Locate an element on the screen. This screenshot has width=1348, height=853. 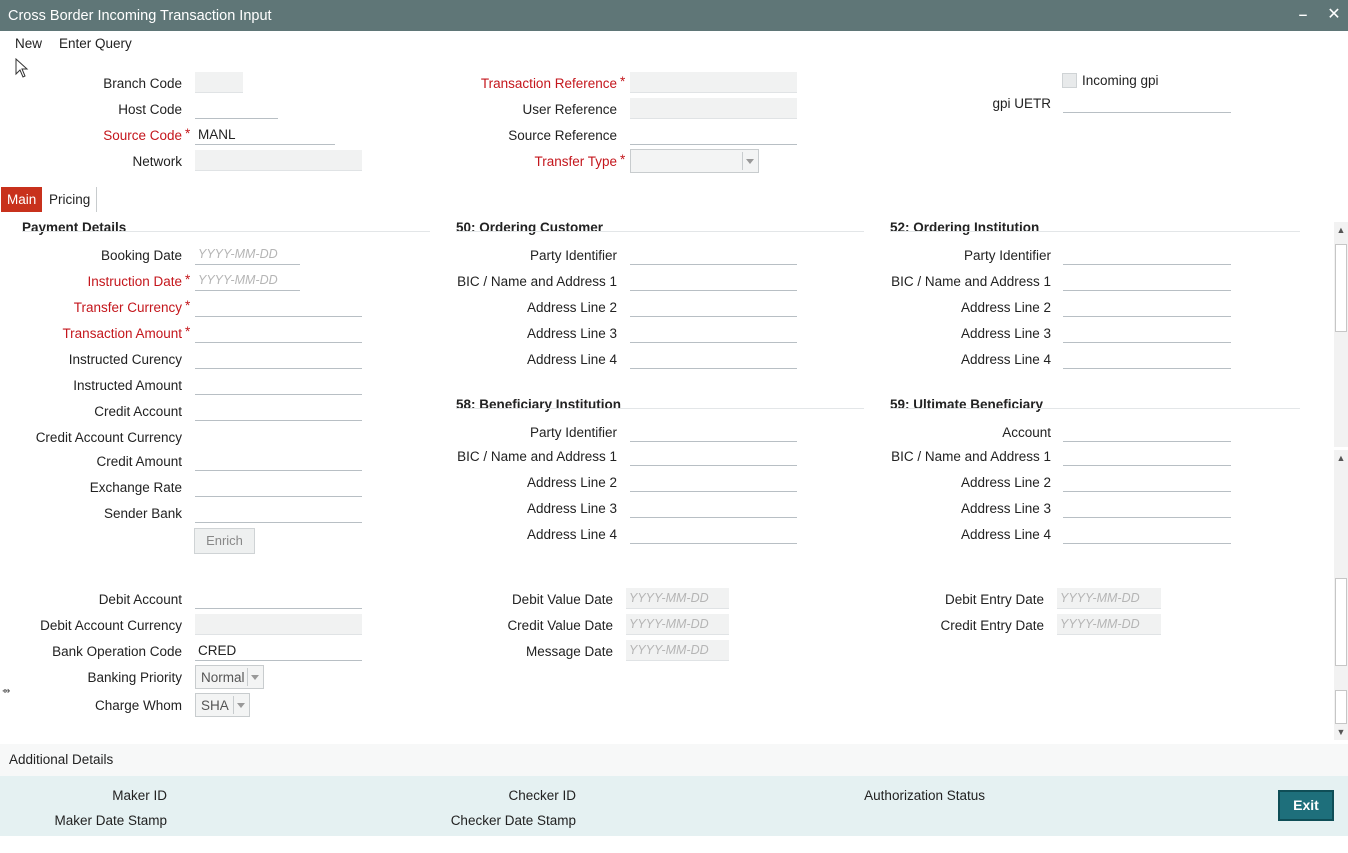
host-code-input is located at coordinates (236, 108).